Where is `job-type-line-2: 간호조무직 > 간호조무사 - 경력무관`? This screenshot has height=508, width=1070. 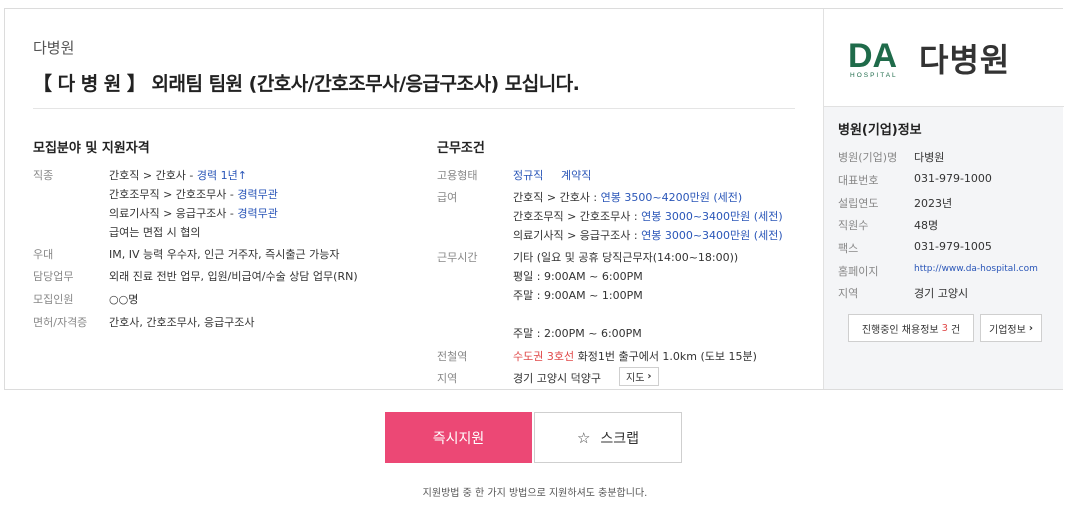
job-type-line-2: 간호조무직 > 간호조무사 - 경력무관 is located at coordinates (193, 194).